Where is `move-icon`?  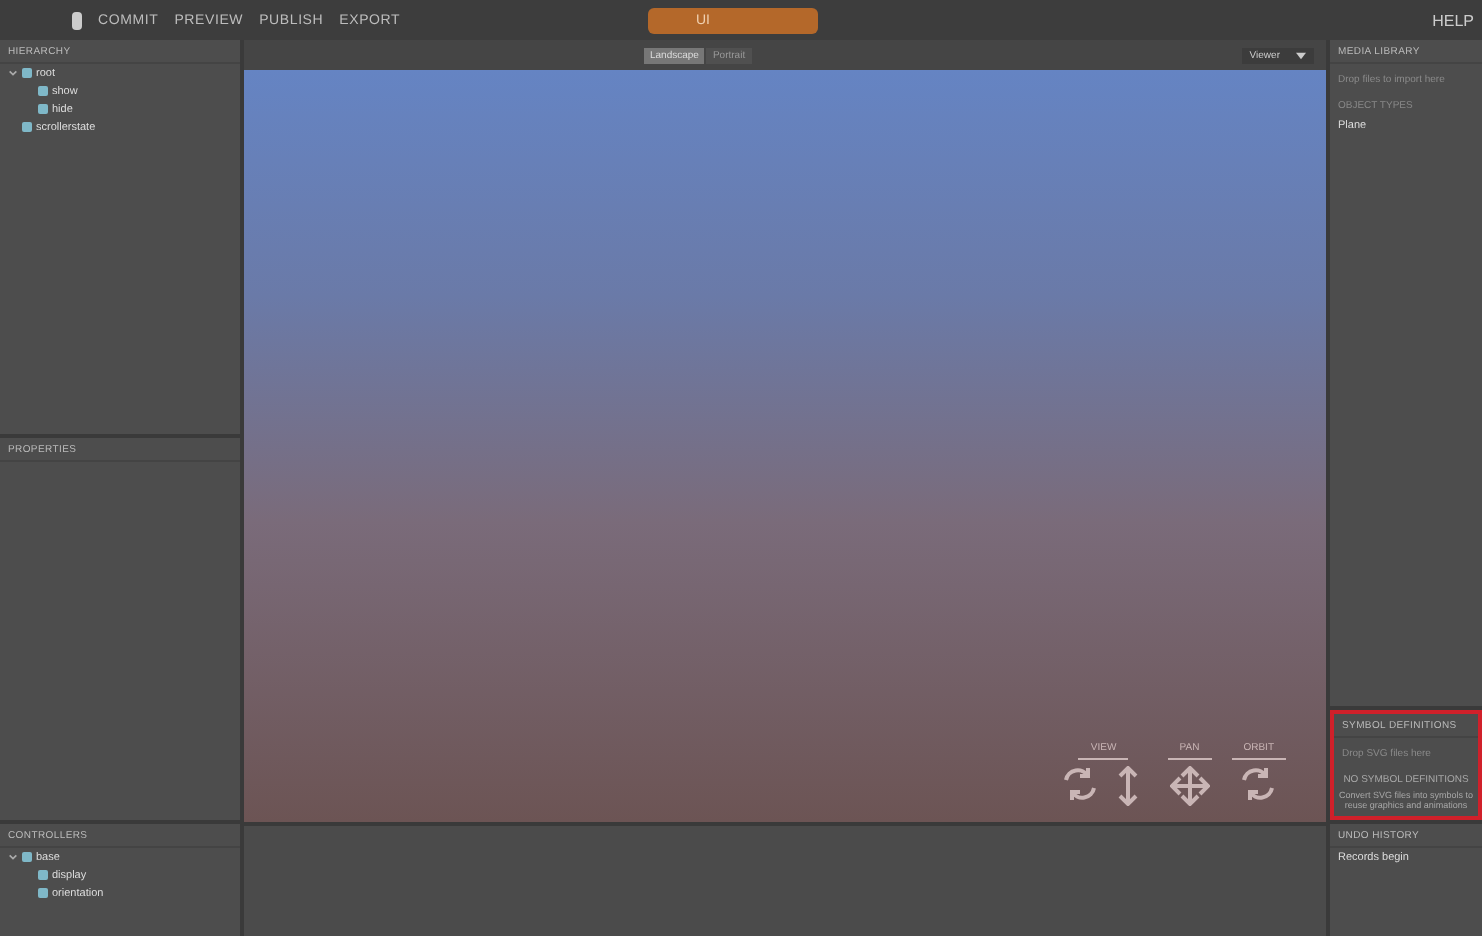
move-icon is located at coordinates (1189, 786).